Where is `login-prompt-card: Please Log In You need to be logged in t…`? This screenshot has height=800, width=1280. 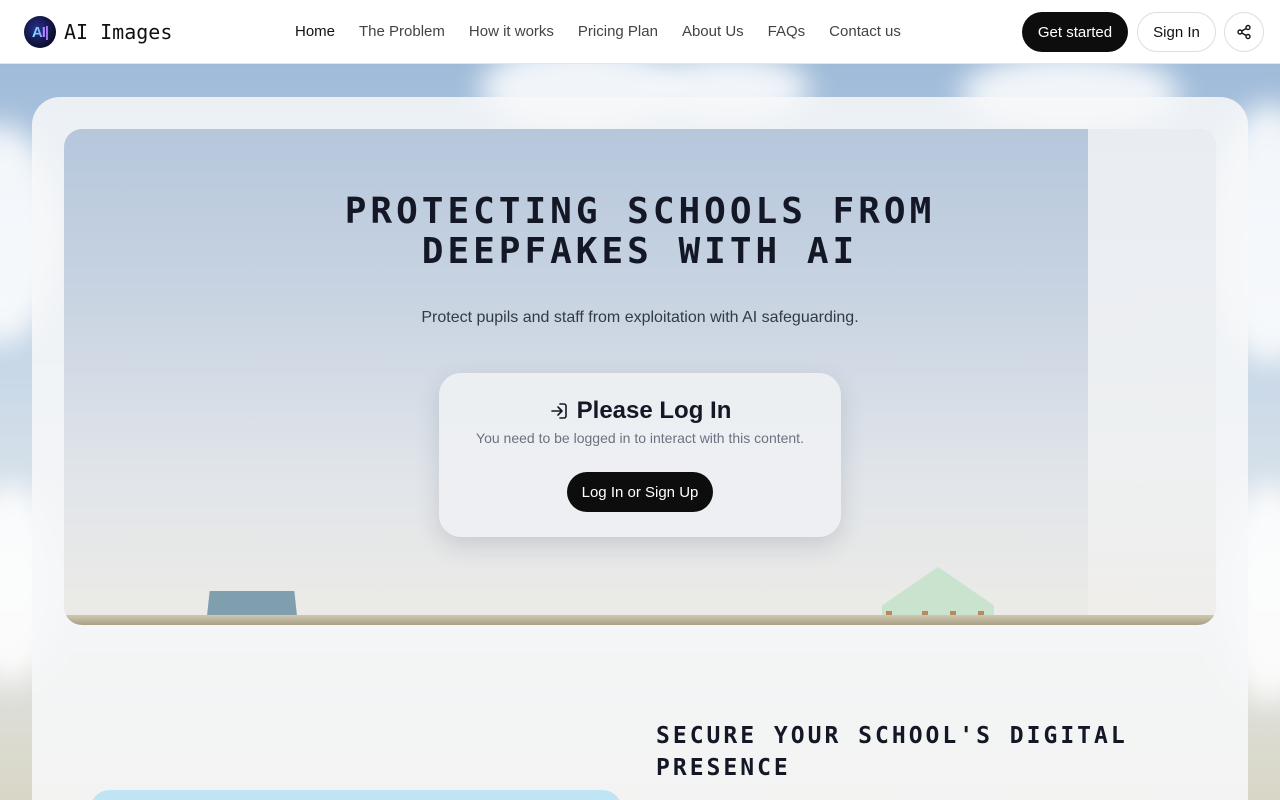
login-prompt-card: Please Log In You need to be logged in t… is located at coordinates (640, 455).